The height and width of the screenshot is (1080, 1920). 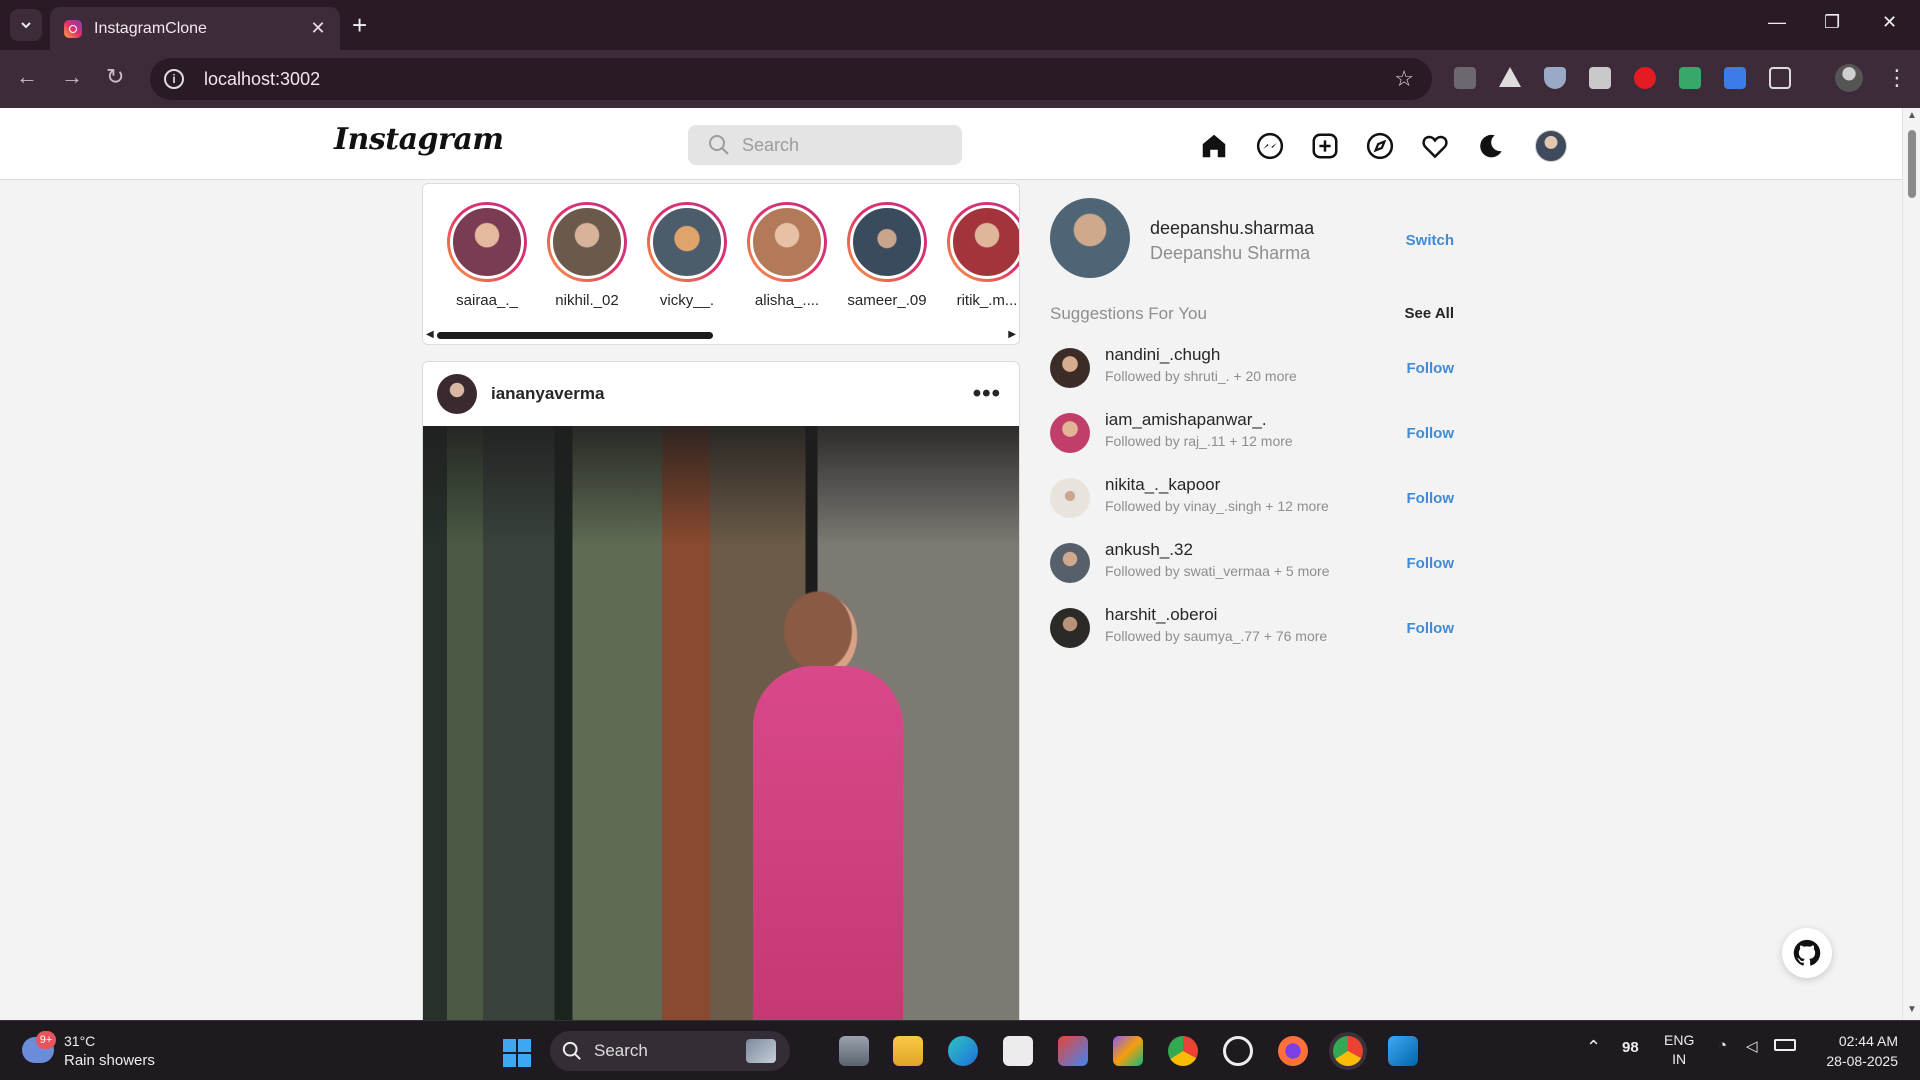 I want to click on browser-menu-icon: ⋮, so click(x=1897, y=78).